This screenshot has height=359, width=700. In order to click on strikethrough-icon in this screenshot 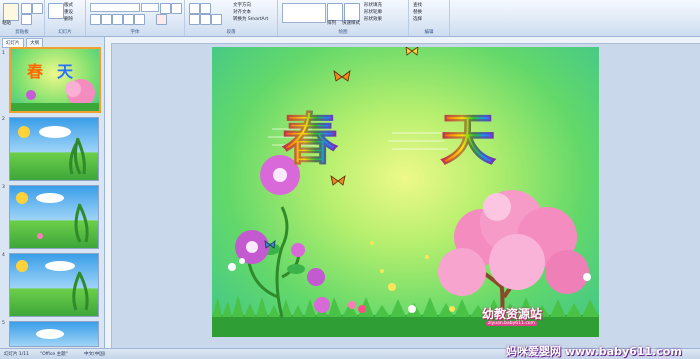, I will do `click(128, 19)`.